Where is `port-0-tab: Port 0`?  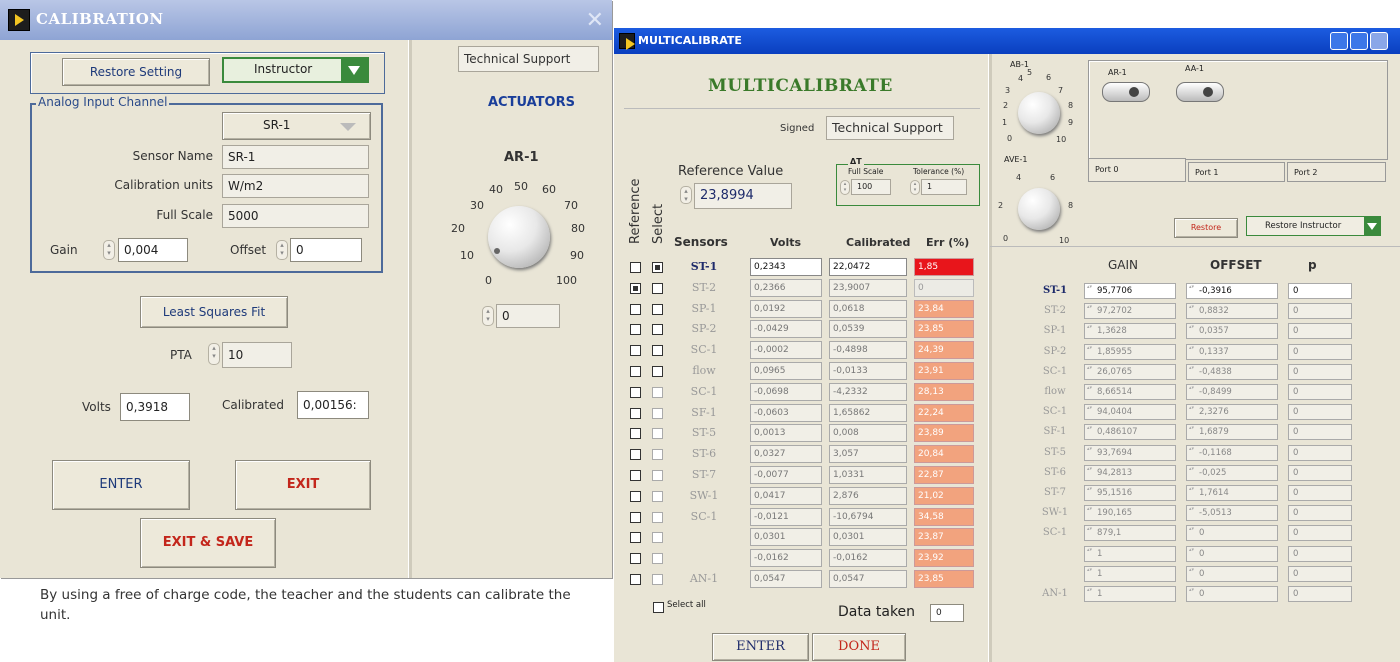 port-0-tab: Port 0 is located at coordinates (1137, 170).